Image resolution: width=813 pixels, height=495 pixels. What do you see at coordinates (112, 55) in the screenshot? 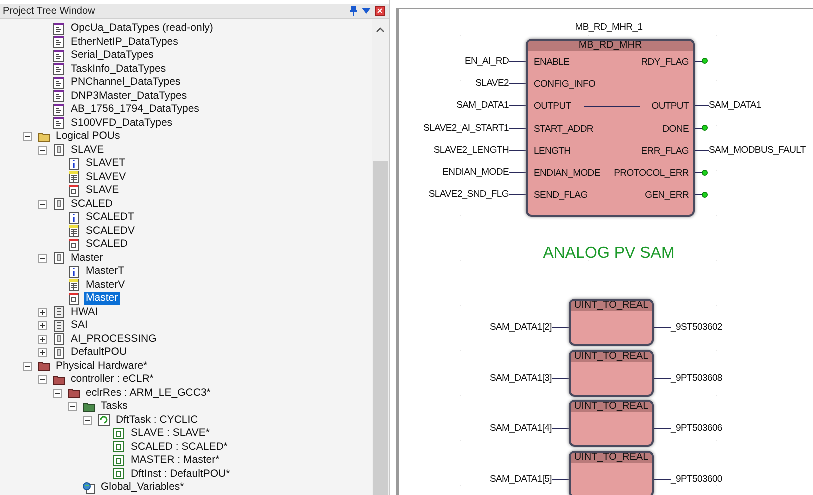
I see `tree-item: Serial_DataTypes` at bounding box center [112, 55].